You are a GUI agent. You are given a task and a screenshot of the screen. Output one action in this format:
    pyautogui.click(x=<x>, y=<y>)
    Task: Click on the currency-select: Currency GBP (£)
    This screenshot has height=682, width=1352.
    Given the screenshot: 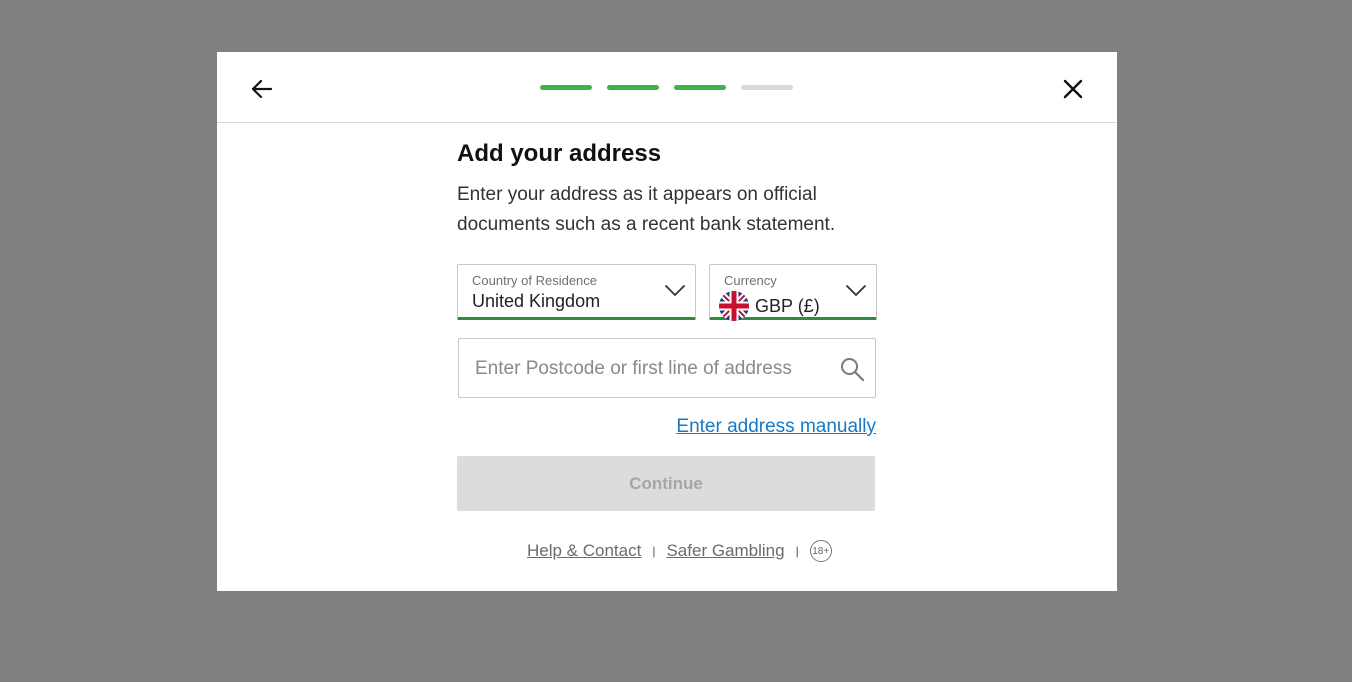 What is the action you would take?
    pyautogui.click(x=793, y=292)
    